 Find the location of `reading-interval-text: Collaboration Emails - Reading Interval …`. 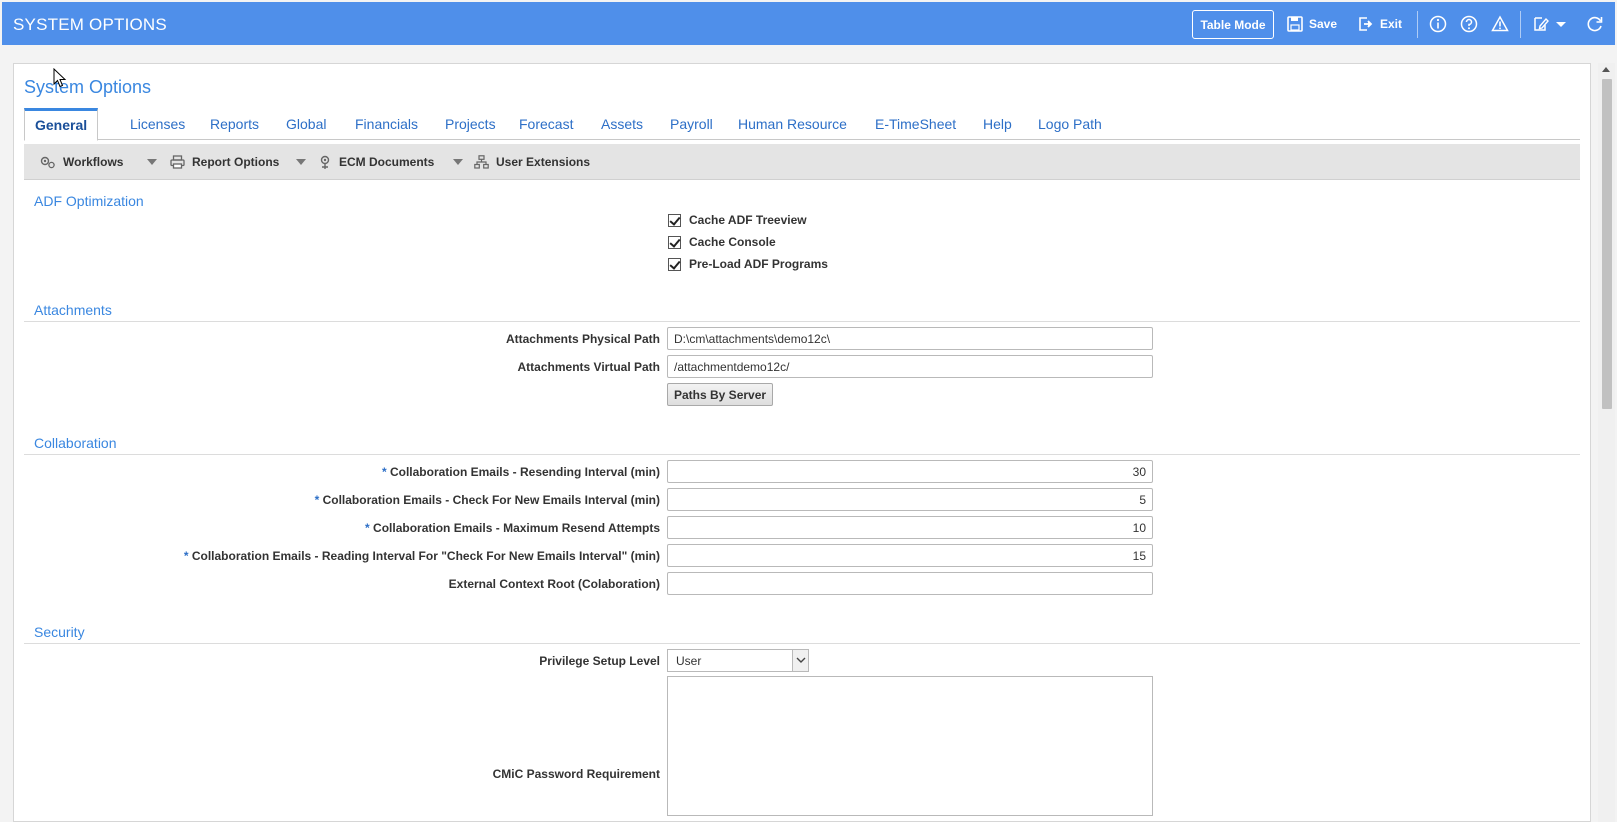

reading-interval-text: Collaboration Emails - Reading Interval … is located at coordinates (425, 556).